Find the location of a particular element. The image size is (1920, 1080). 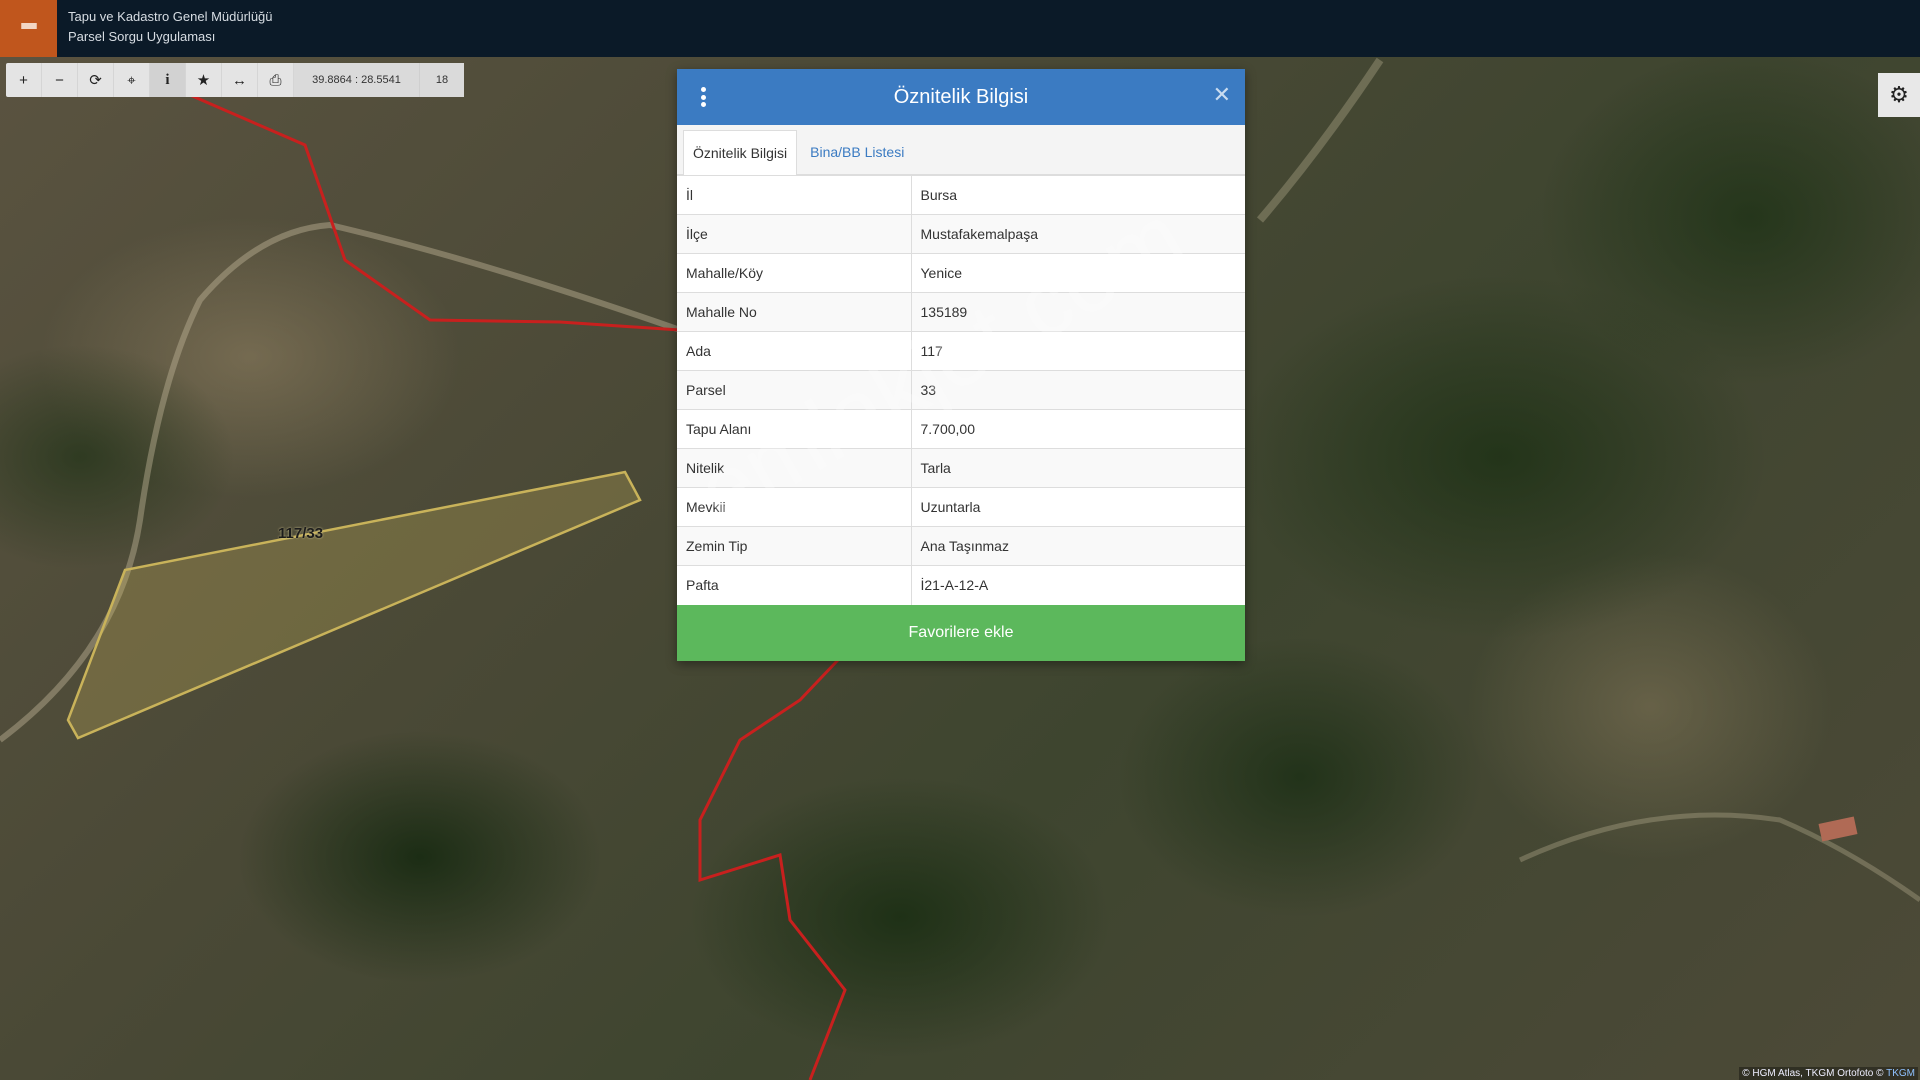

coordinate-readout: 39.8864 : 28.5541 is located at coordinates (357, 80).